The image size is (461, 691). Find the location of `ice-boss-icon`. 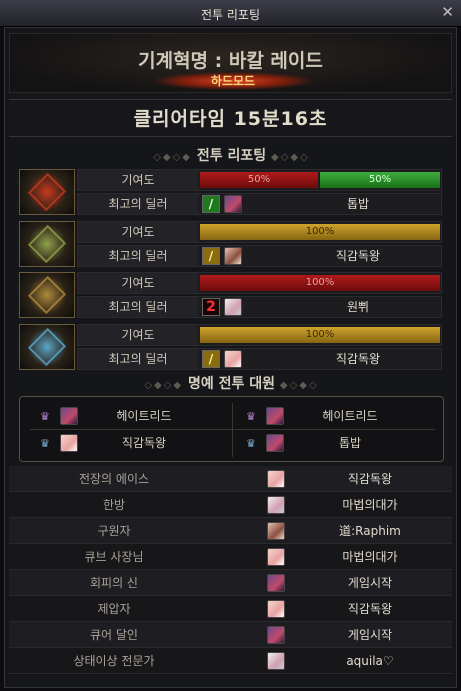

ice-boss-icon is located at coordinates (47, 347).